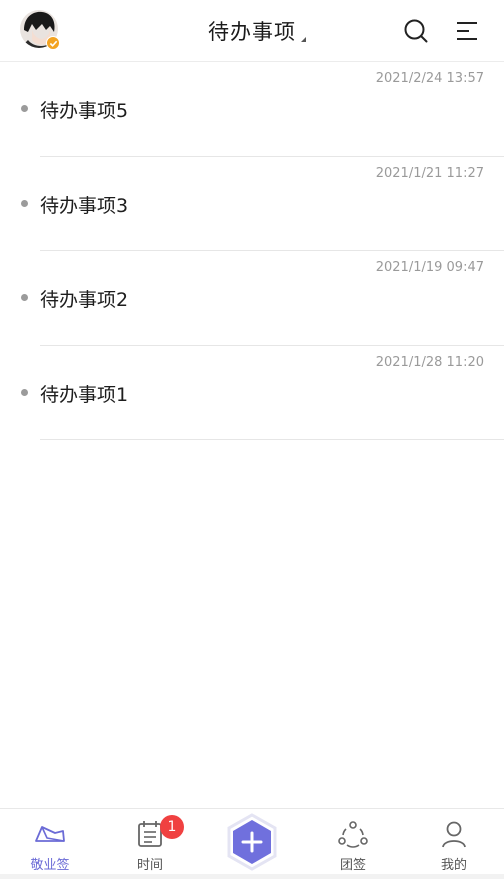 This screenshot has height=879, width=504. Describe the element at coordinates (429, 267) in the screenshot. I see `item-timestamp: 2021/1/19 09:47` at that location.